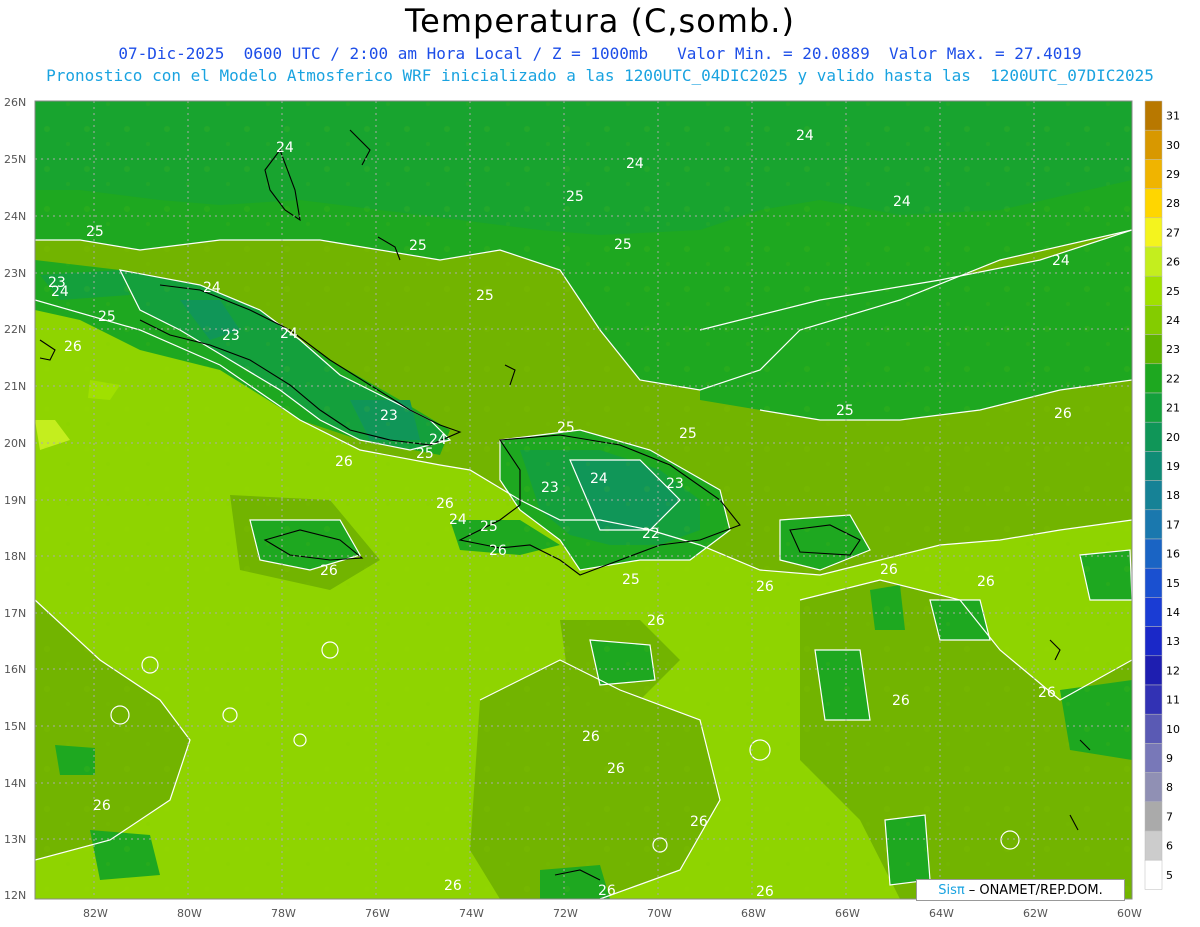 This screenshot has width=1200, height=927. What do you see at coordinates (753, 913) in the screenshot?
I see `lon-label: 68W` at bounding box center [753, 913].